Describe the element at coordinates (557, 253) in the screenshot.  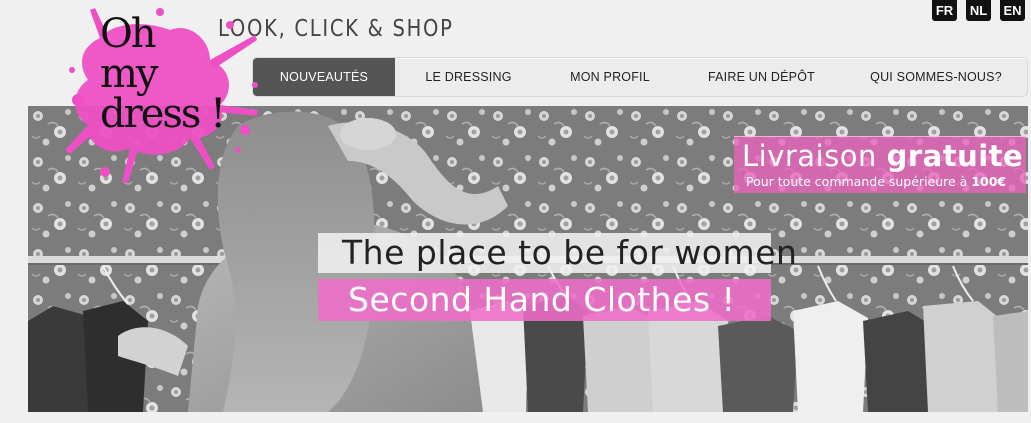
I see `hero-headline: The place to be for women` at that location.